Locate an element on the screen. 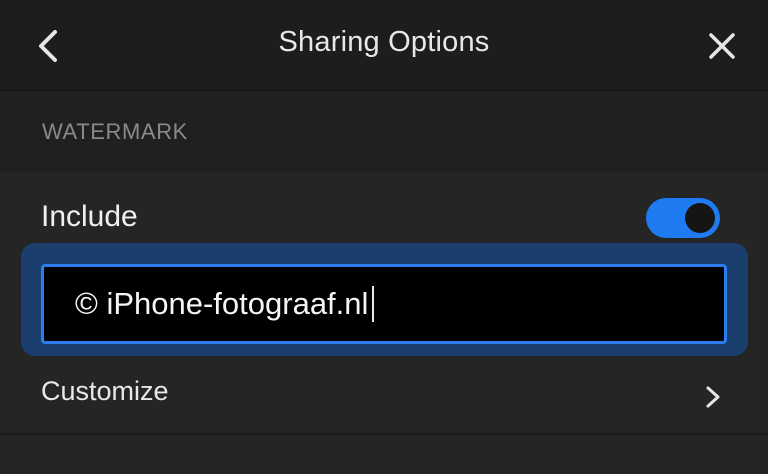 The width and height of the screenshot is (768, 474). close-button is located at coordinates (722, 46).